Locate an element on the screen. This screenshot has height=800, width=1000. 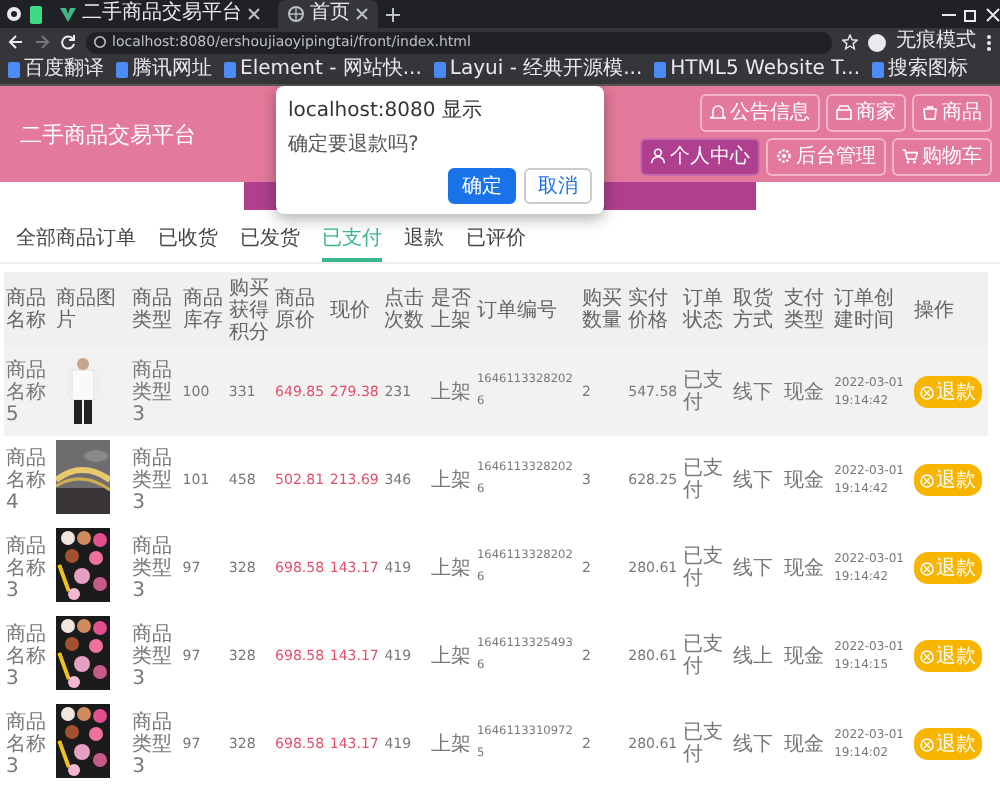
forward-icon is located at coordinates (42, 42).